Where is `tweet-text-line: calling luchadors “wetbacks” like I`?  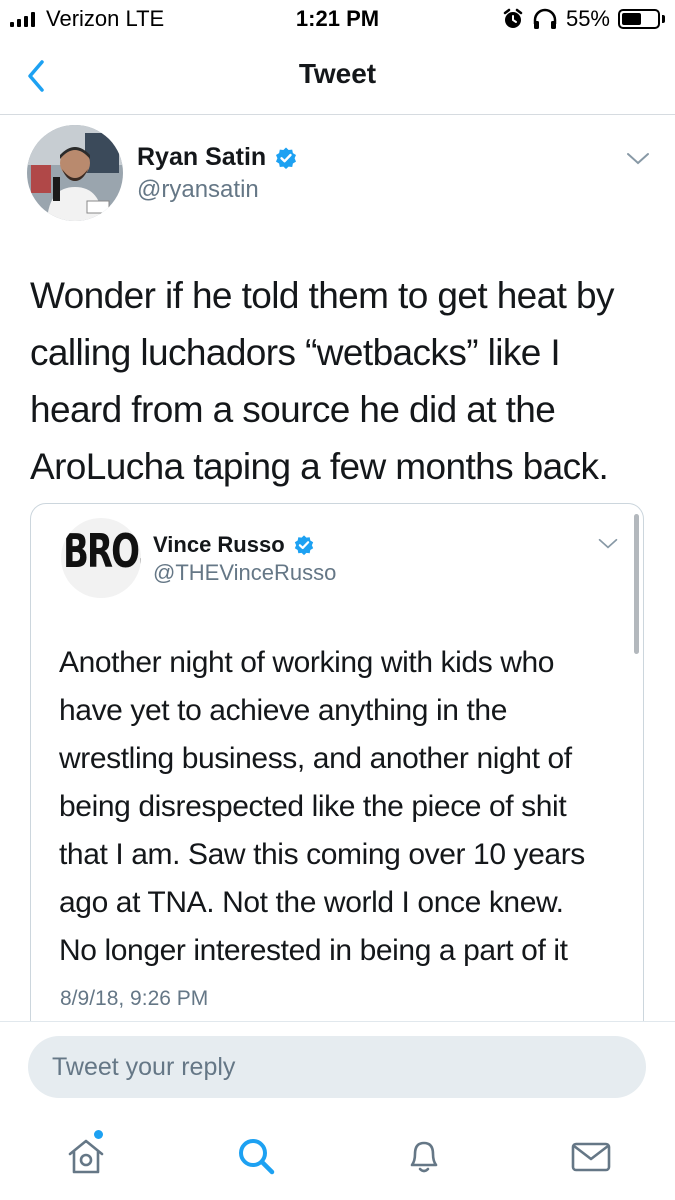 tweet-text-line: calling luchadors “wetbacks” like I is located at coordinates (295, 352).